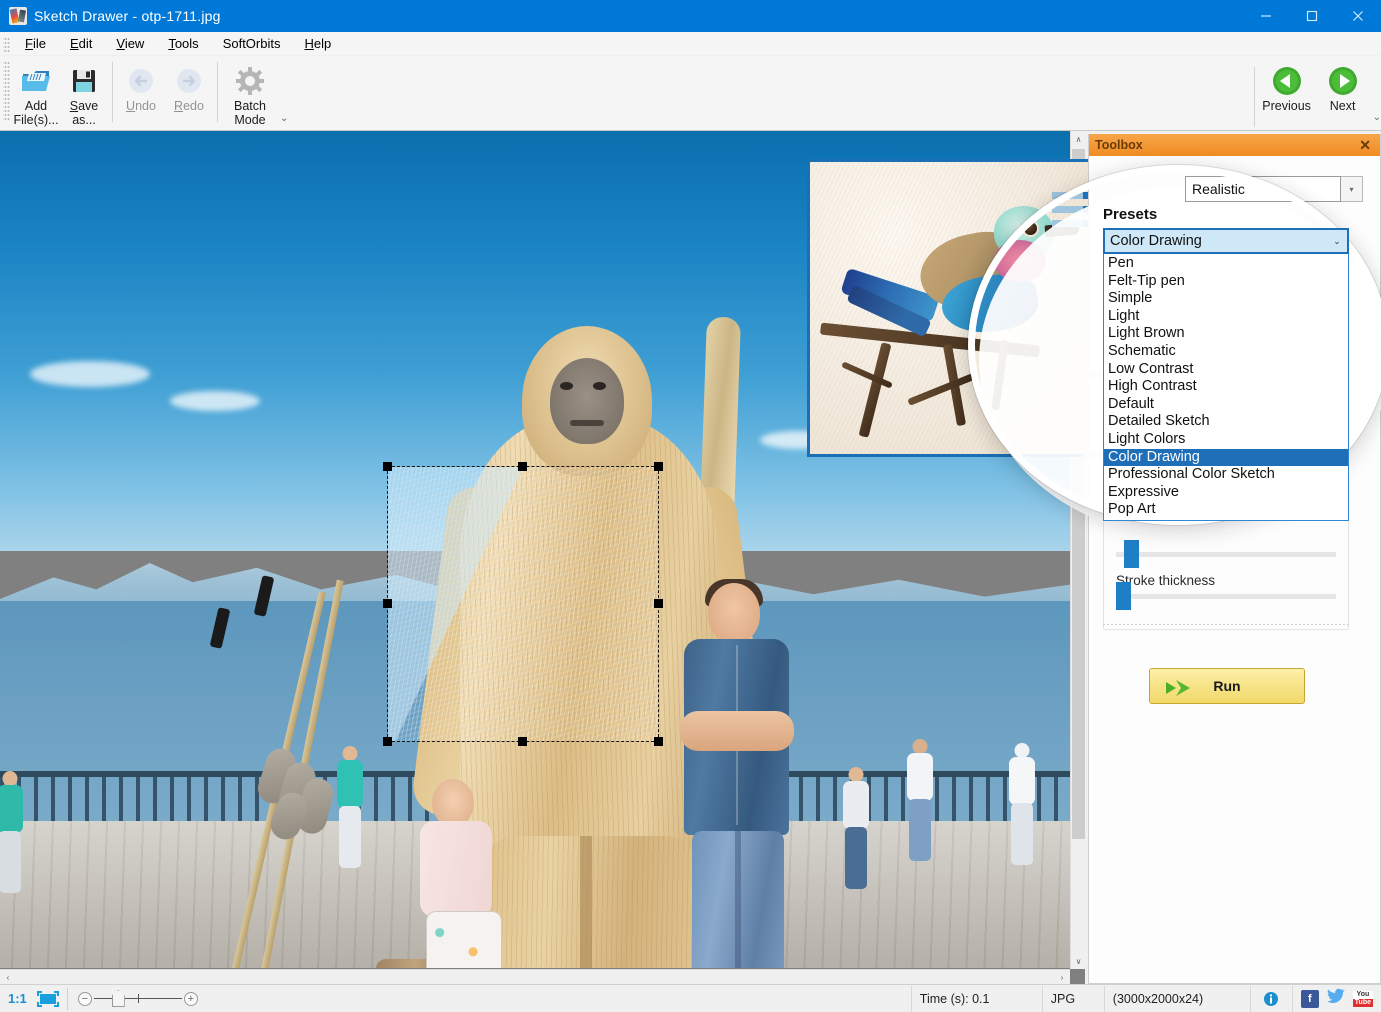 Image resolution: width=1381 pixels, height=1012 pixels. What do you see at coordinates (1272, 998) in the screenshot?
I see `info-icon` at bounding box center [1272, 998].